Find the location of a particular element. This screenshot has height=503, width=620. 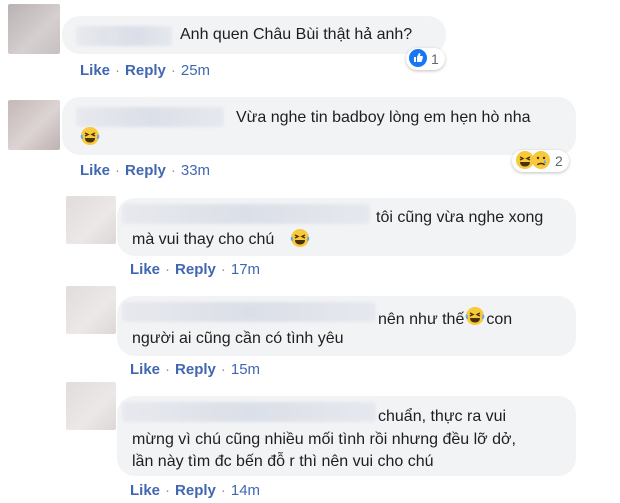

comment-text: Anh quen Châu Bùi thật hả anh? is located at coordinates (296, 34).